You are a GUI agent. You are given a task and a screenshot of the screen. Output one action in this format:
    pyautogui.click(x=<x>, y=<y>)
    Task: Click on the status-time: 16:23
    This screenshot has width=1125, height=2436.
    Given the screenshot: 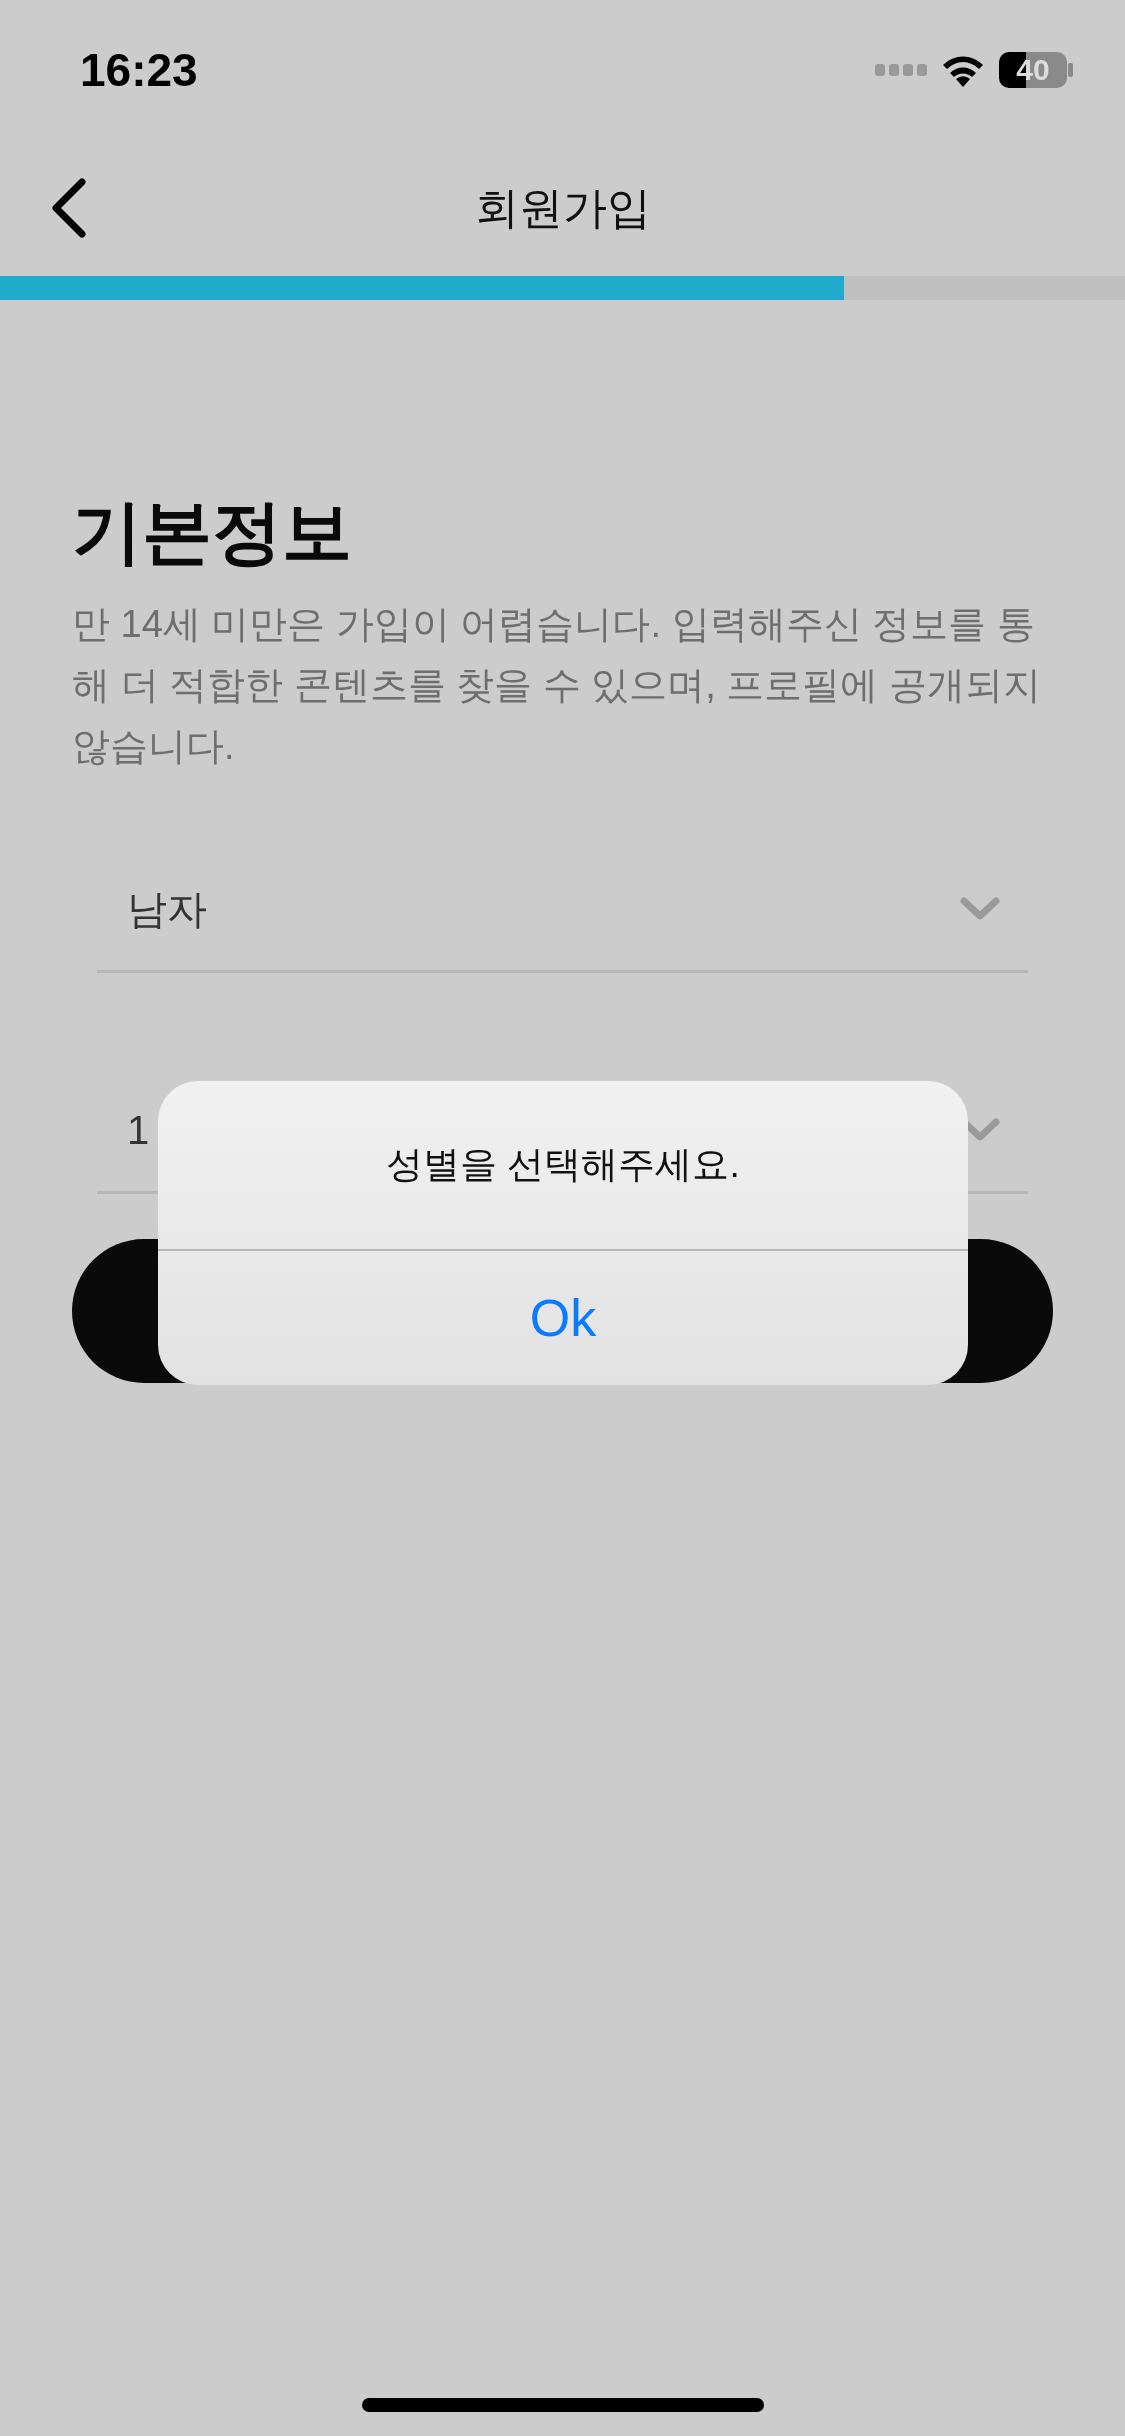 What is the action you would take?
    pyautogui.click(x=139, y=70)
    